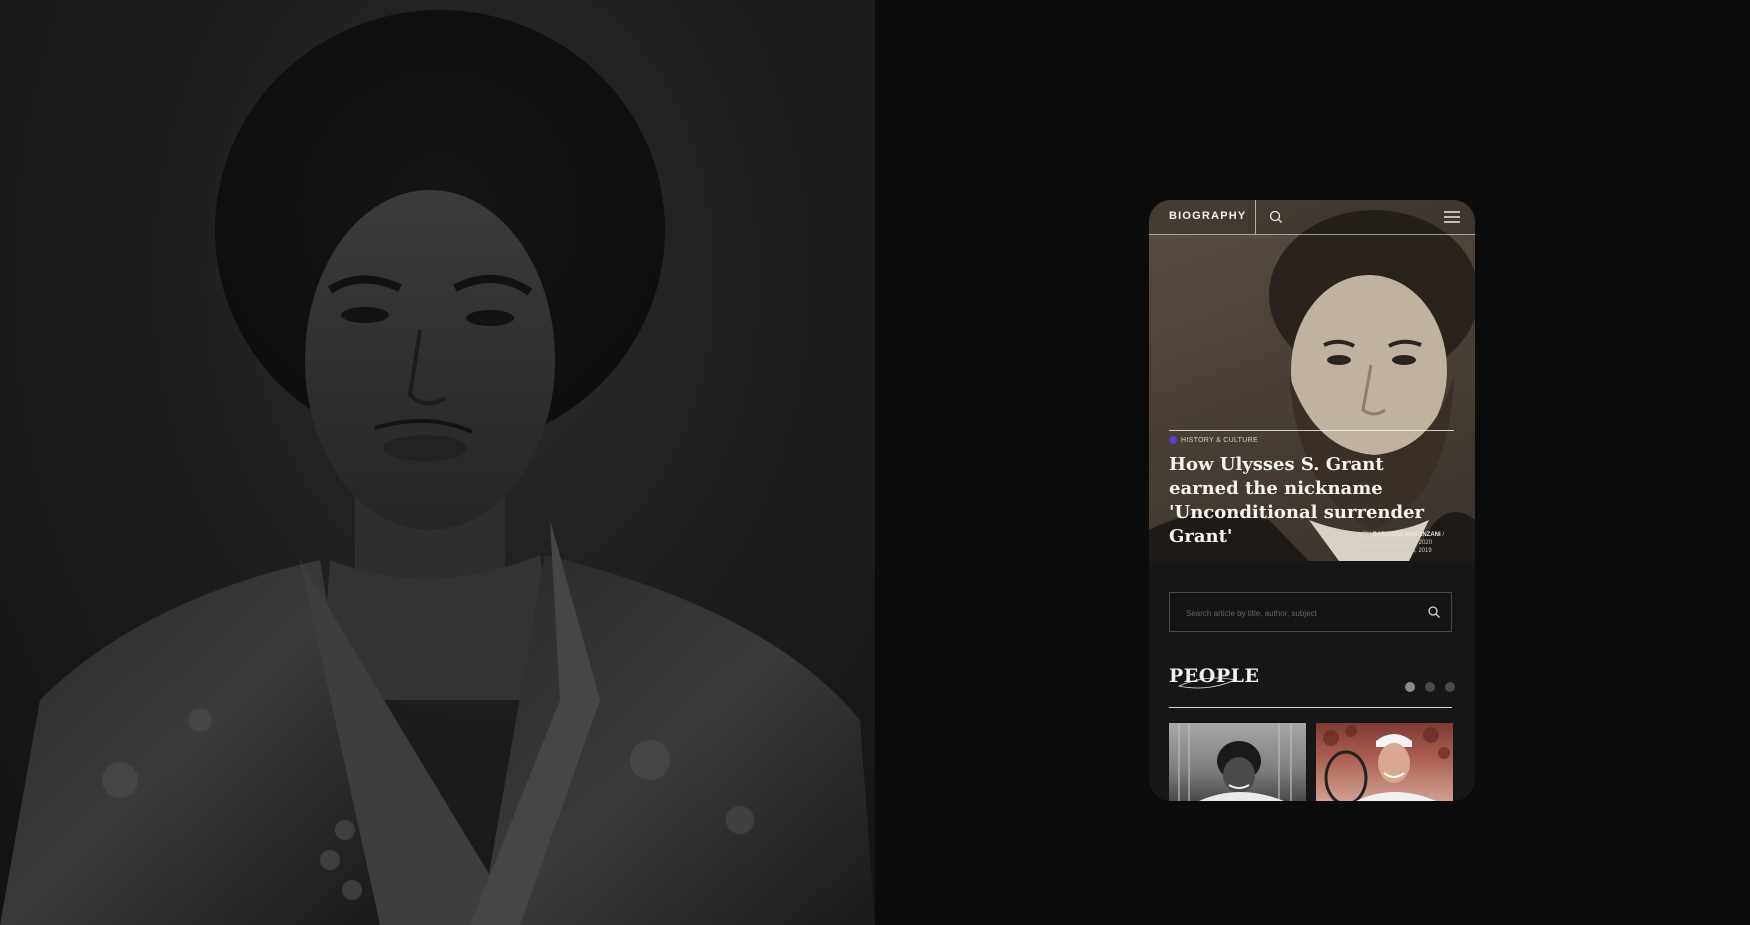  I want to click on search-icon, so click(1276, 217).